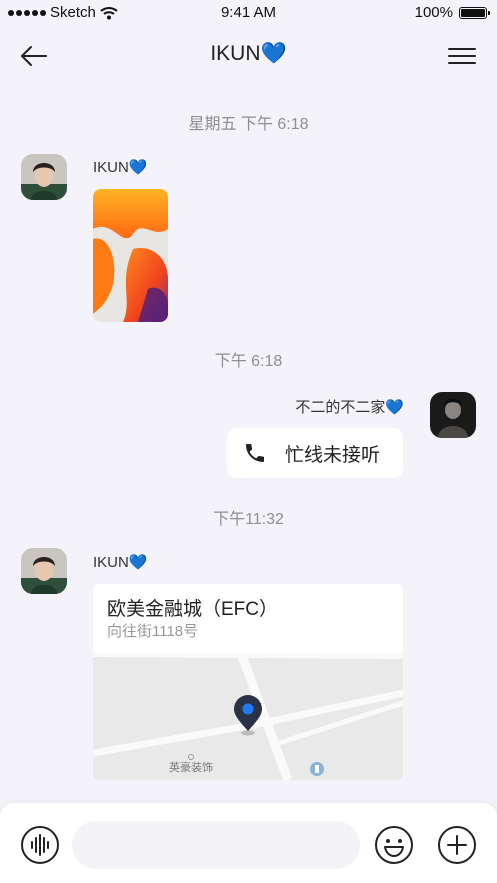 This screenshot has height=883, width=497. What do you see at coordinates (40, 845) in the screenshot?
I see `voice-wave-icon` at bounding box center [40, 845].